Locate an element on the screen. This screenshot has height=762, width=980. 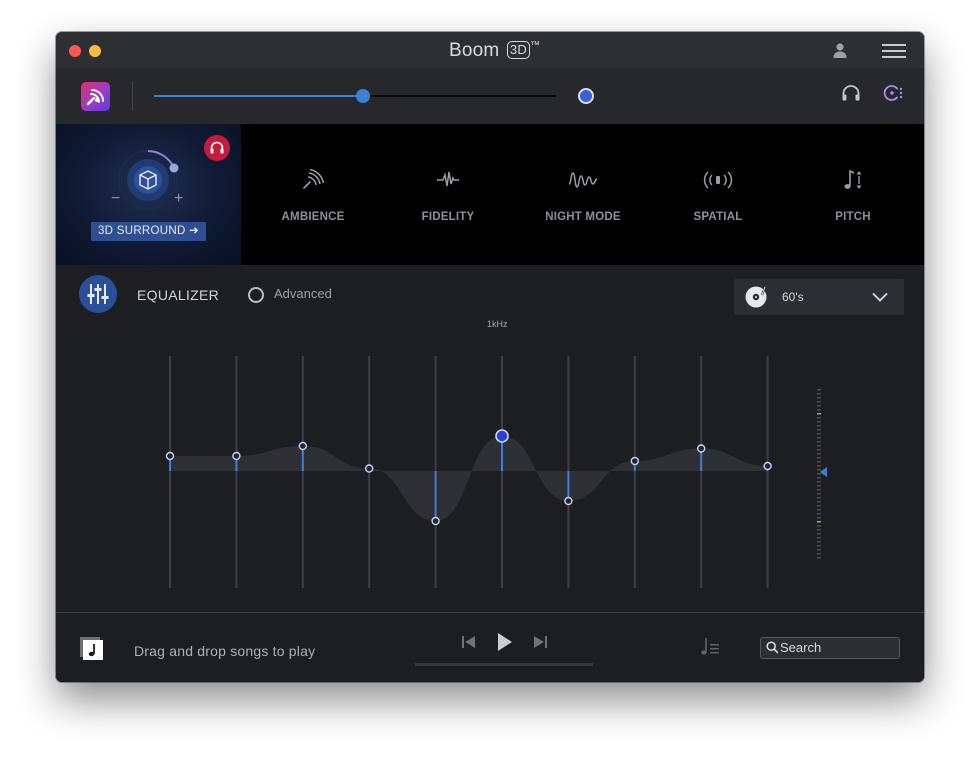
chevron-down-icon is located at coordinates (880, 297).